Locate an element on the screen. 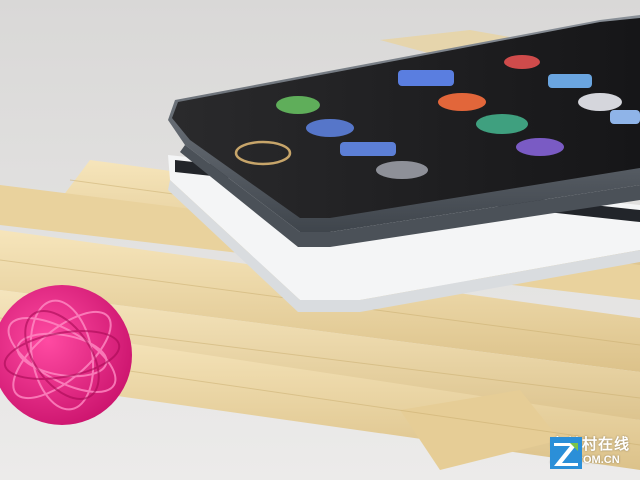  cyan-app-icon is located at coordinates (570, 81).